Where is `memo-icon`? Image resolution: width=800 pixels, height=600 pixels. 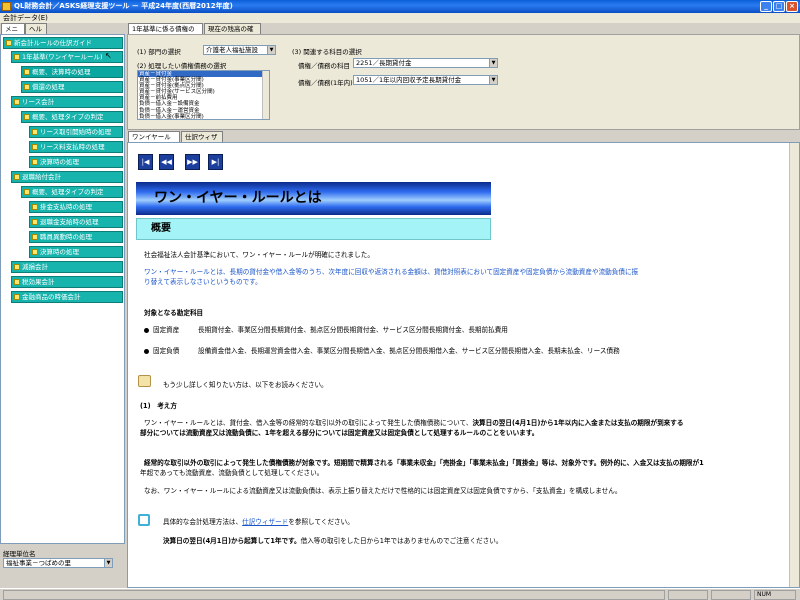 memo-icon is located at coordinates (144, 381).